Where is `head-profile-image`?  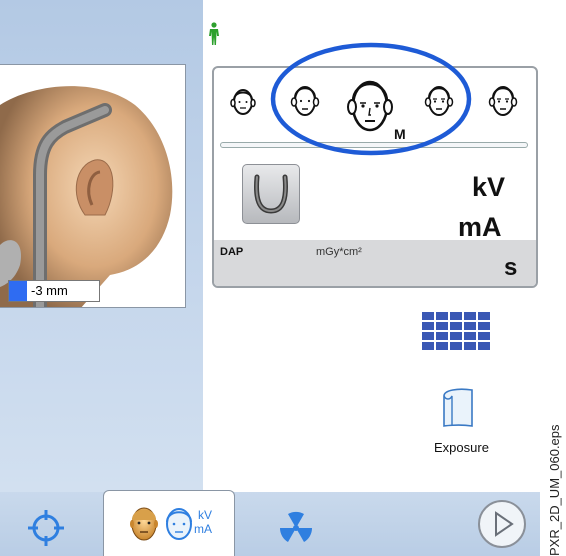 head-profile-image is located at coordinates (86, 196).